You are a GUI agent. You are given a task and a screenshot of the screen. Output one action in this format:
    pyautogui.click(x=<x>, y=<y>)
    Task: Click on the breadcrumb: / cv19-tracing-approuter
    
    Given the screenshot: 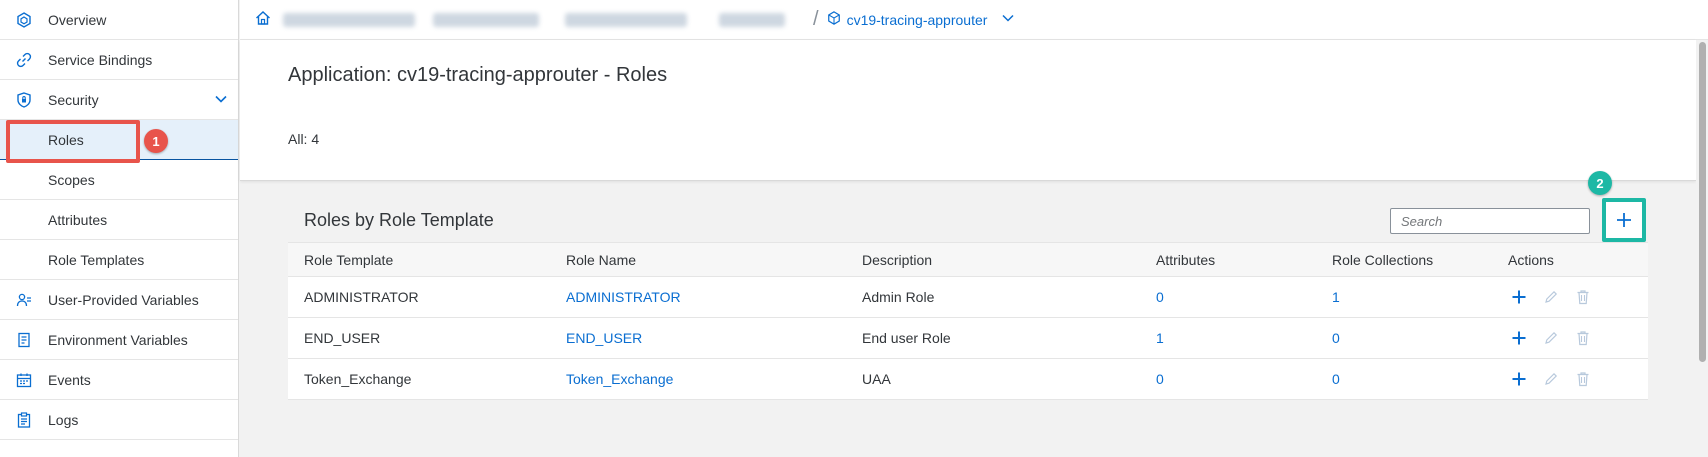 What is the action you would take?
    pyautogui.click(x=974, y=20)
    